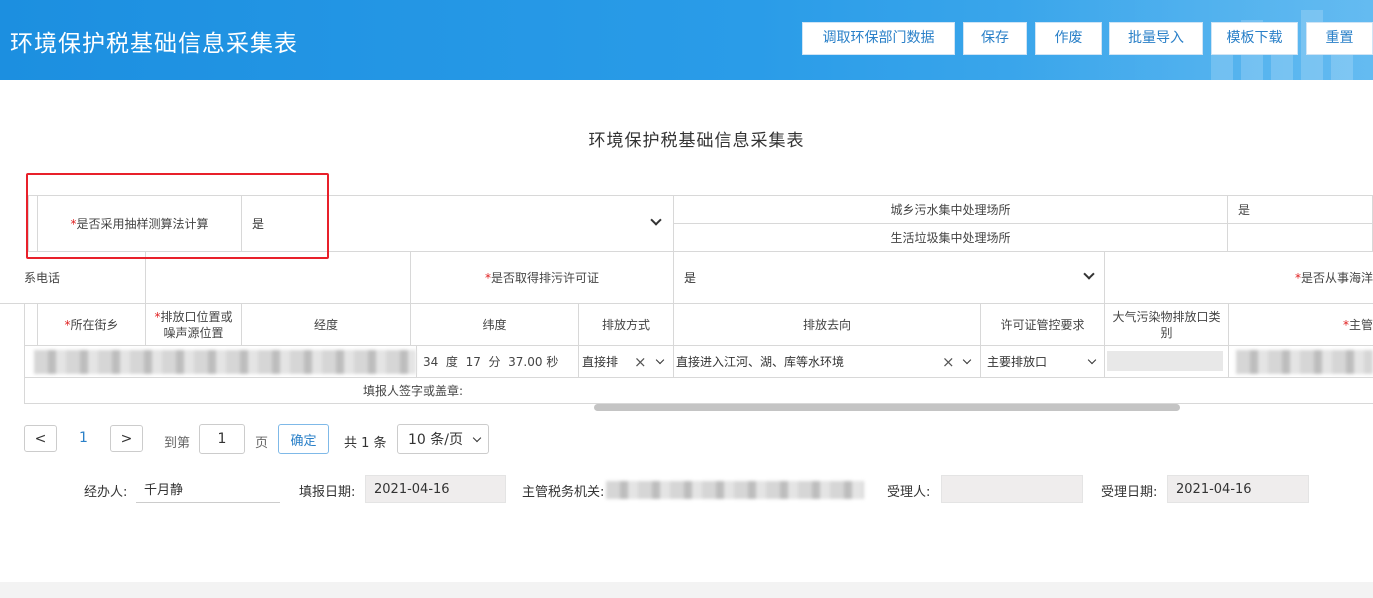  Describe the element at coordinates (278, 278) in the screenshot. I see `phone-value` at that location.